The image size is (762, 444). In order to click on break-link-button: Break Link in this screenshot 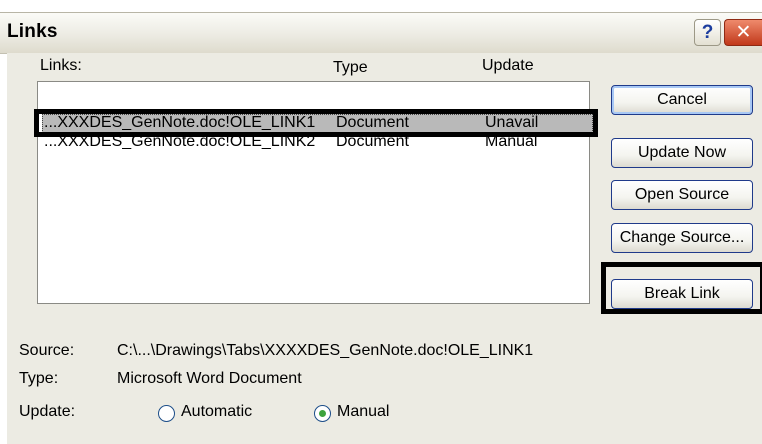, I will do `click(682, 294)`.